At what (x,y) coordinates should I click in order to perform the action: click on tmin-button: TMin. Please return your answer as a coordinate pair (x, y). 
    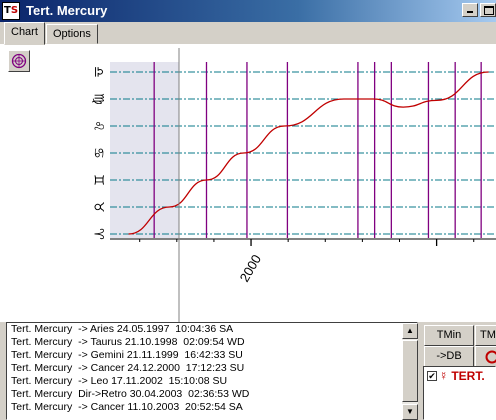
    Looking at the image, I should click on (449, 335).